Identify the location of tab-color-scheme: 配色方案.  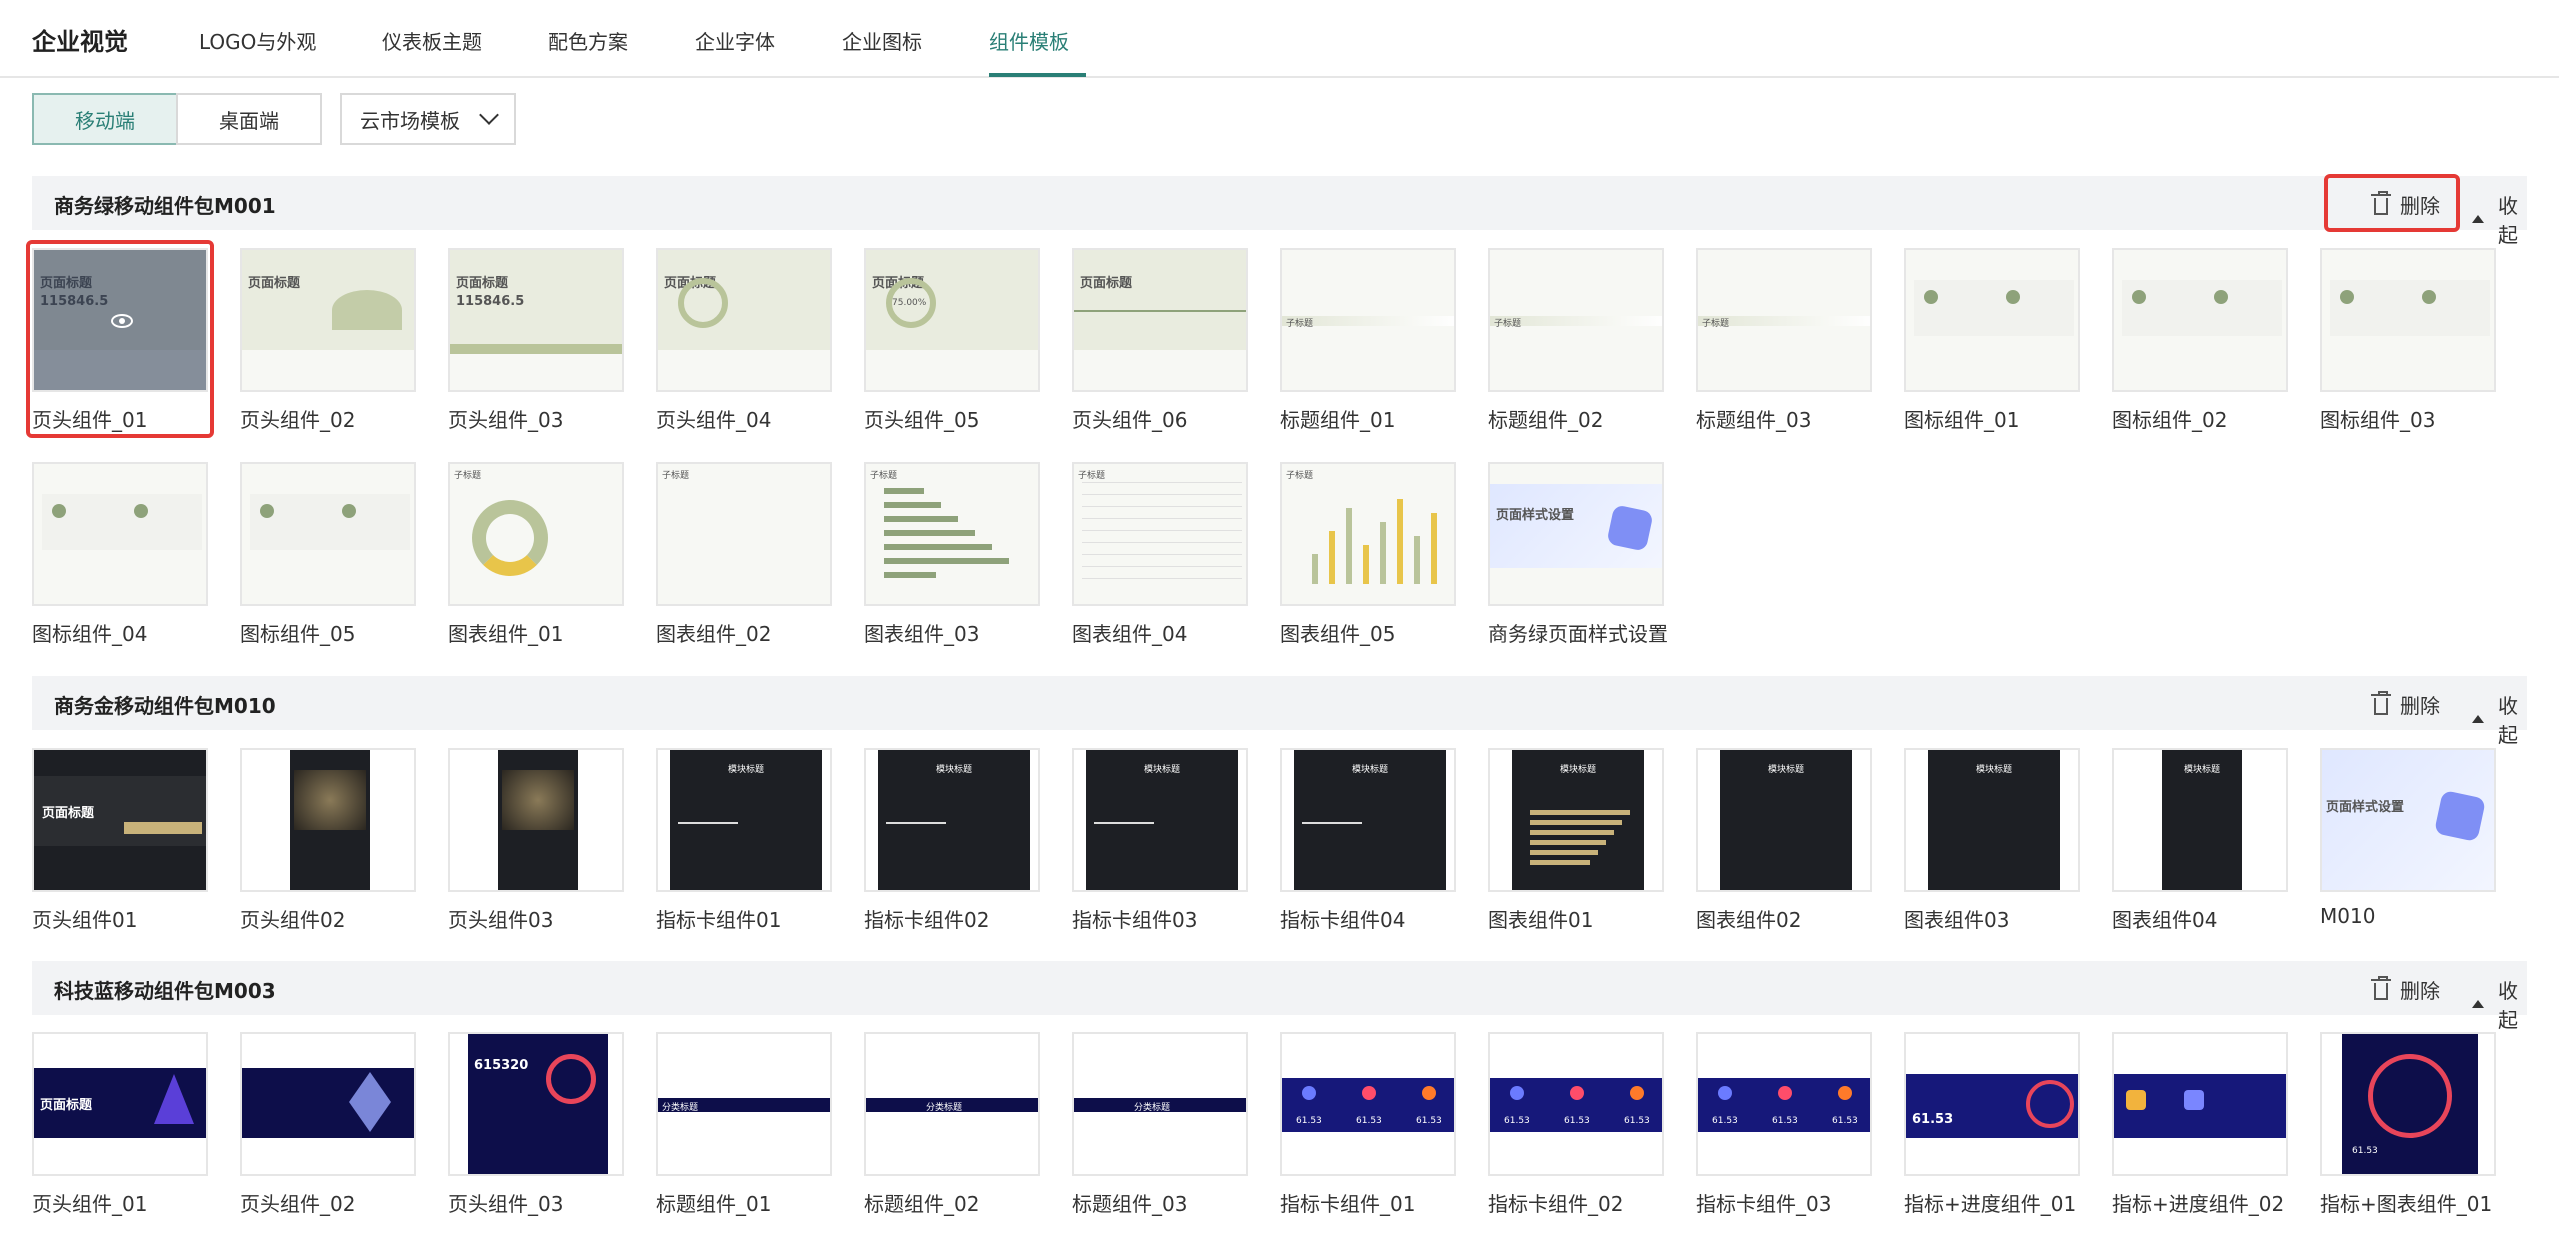
(588, 40).